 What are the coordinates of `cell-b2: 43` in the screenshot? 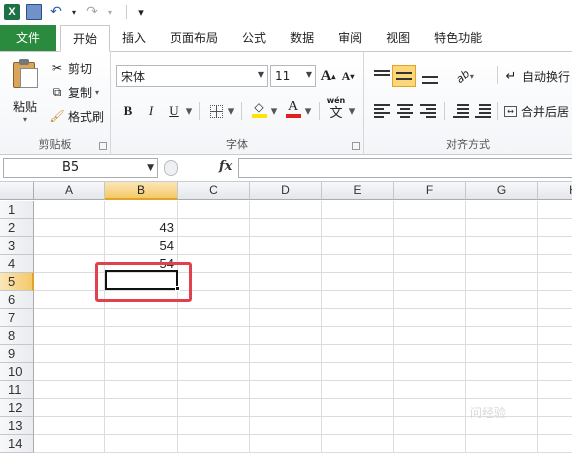 It's located at (141, 228).